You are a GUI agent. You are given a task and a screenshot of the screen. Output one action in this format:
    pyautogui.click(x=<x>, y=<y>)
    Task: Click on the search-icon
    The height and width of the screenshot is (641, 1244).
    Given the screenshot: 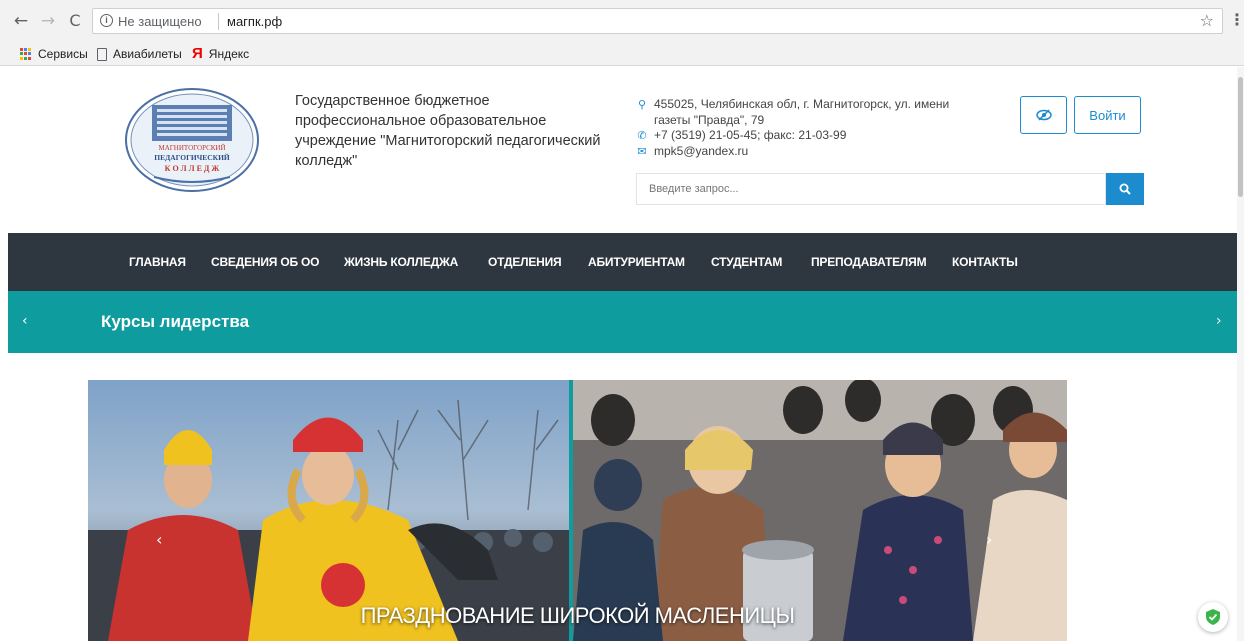 What is the action you would take?
    pyautogui.click(x=1125, y=189)
    